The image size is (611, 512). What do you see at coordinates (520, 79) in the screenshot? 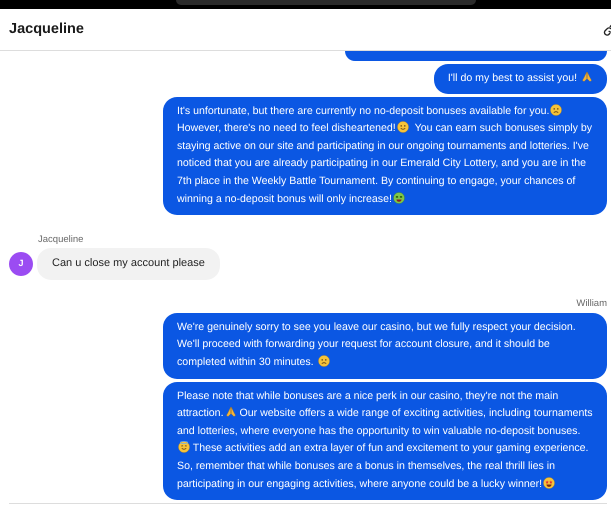
I see `message-bubble: I'll do my best to assist you!` at bounding box center [520, 79].